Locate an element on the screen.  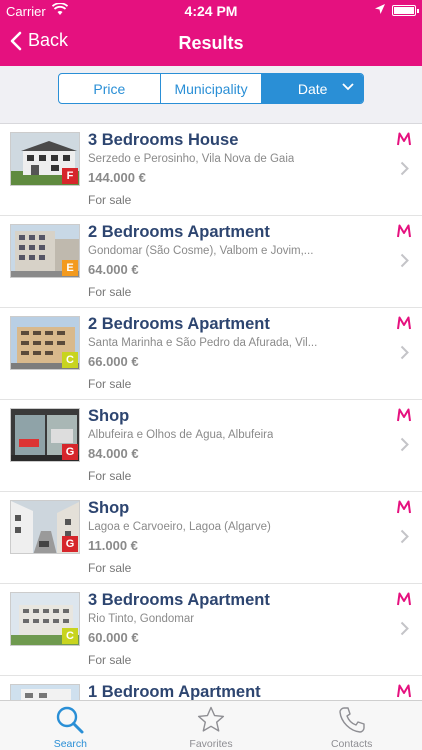
search-icon is located at coordinates (70, 722).